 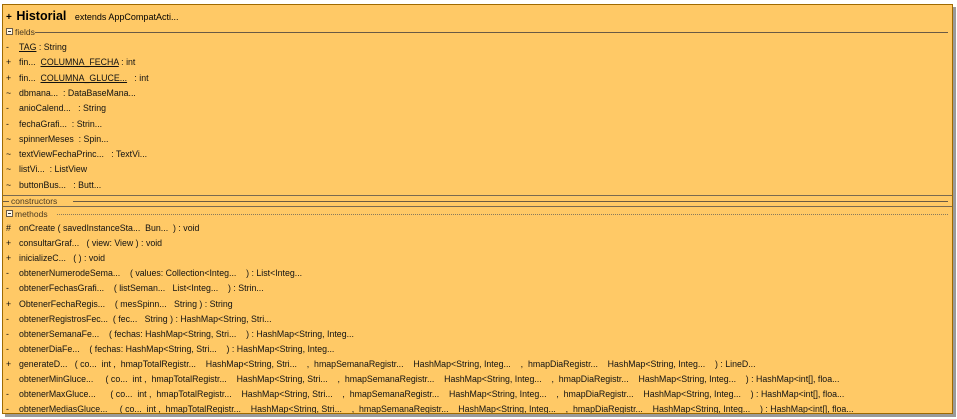 I want to click on constructors-section-label: constructors, so click(x=34, y=201).